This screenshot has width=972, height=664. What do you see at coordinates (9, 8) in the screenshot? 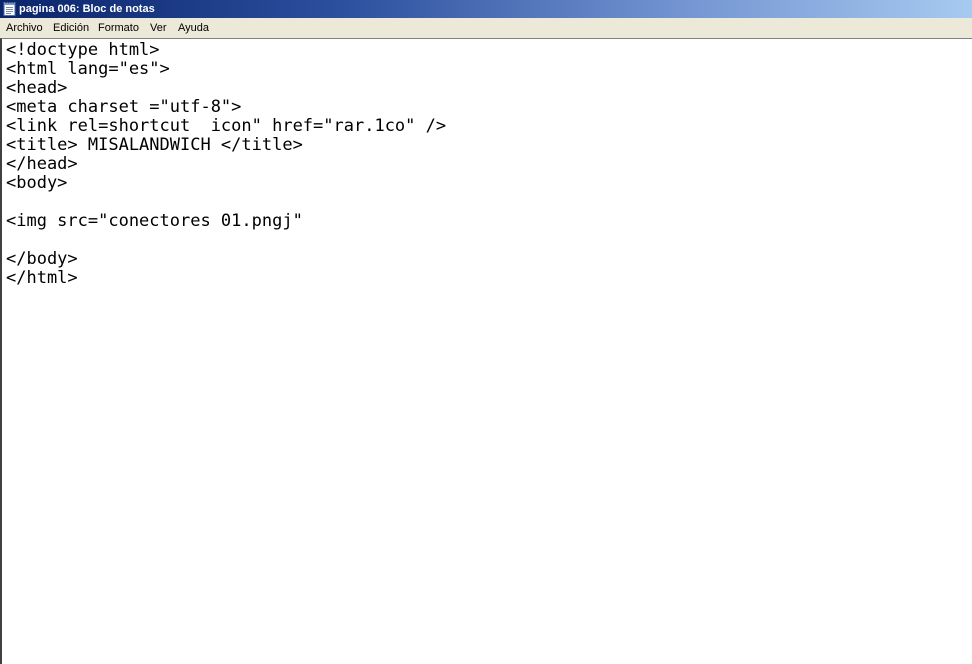
I see `notepad-icon` at bounding box center [9, 8].